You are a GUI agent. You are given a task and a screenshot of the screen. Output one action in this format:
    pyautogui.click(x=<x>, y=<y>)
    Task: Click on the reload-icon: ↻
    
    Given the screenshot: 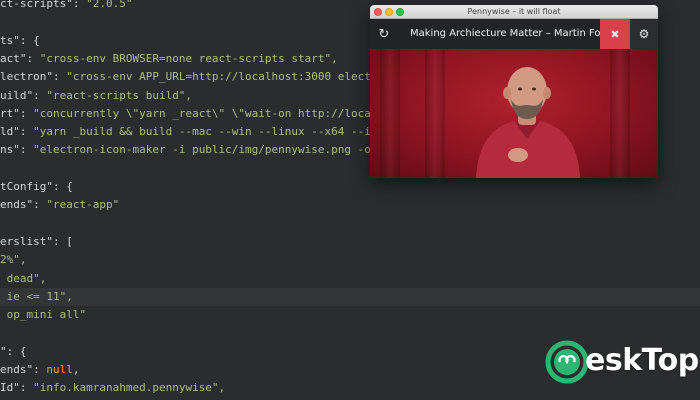 What is the action you would take?
    pyautogui.click(x=384, y=34)
    